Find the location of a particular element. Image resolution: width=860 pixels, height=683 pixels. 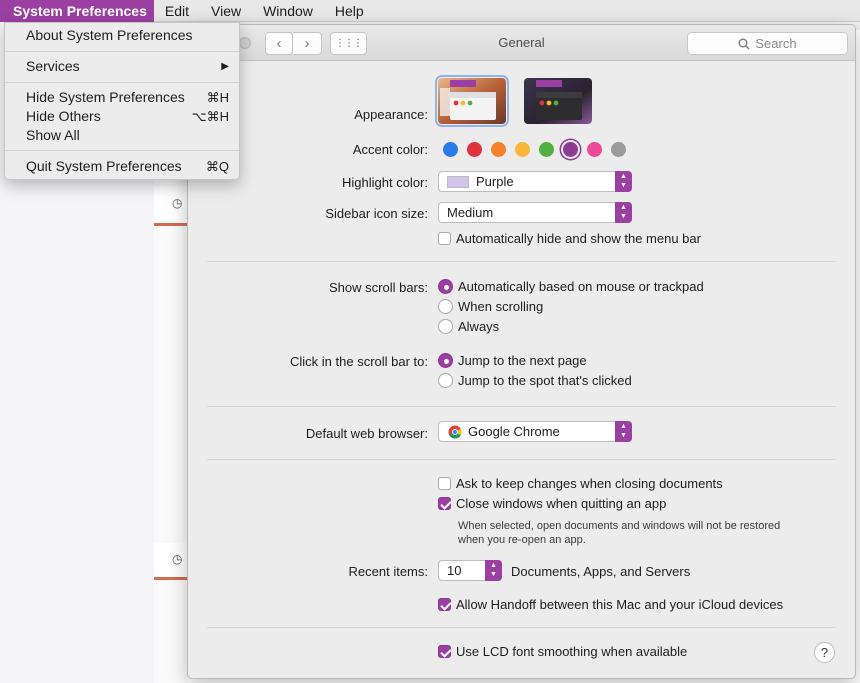

search-field: Search is located at coordinates (767, 43).